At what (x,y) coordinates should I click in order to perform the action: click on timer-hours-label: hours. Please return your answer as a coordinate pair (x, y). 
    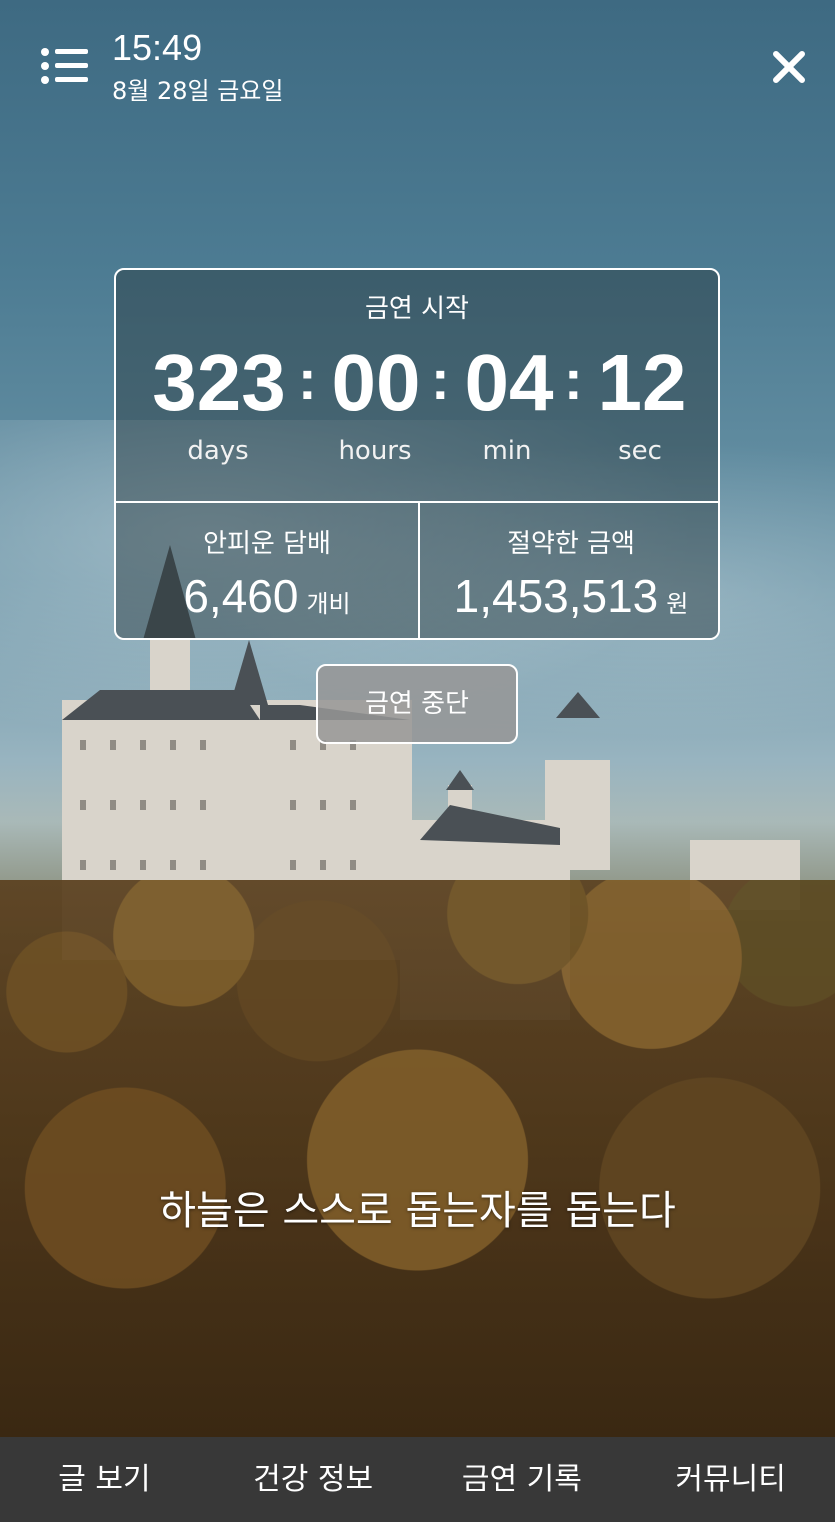
    Looking at the image, I should click on (375, 451).